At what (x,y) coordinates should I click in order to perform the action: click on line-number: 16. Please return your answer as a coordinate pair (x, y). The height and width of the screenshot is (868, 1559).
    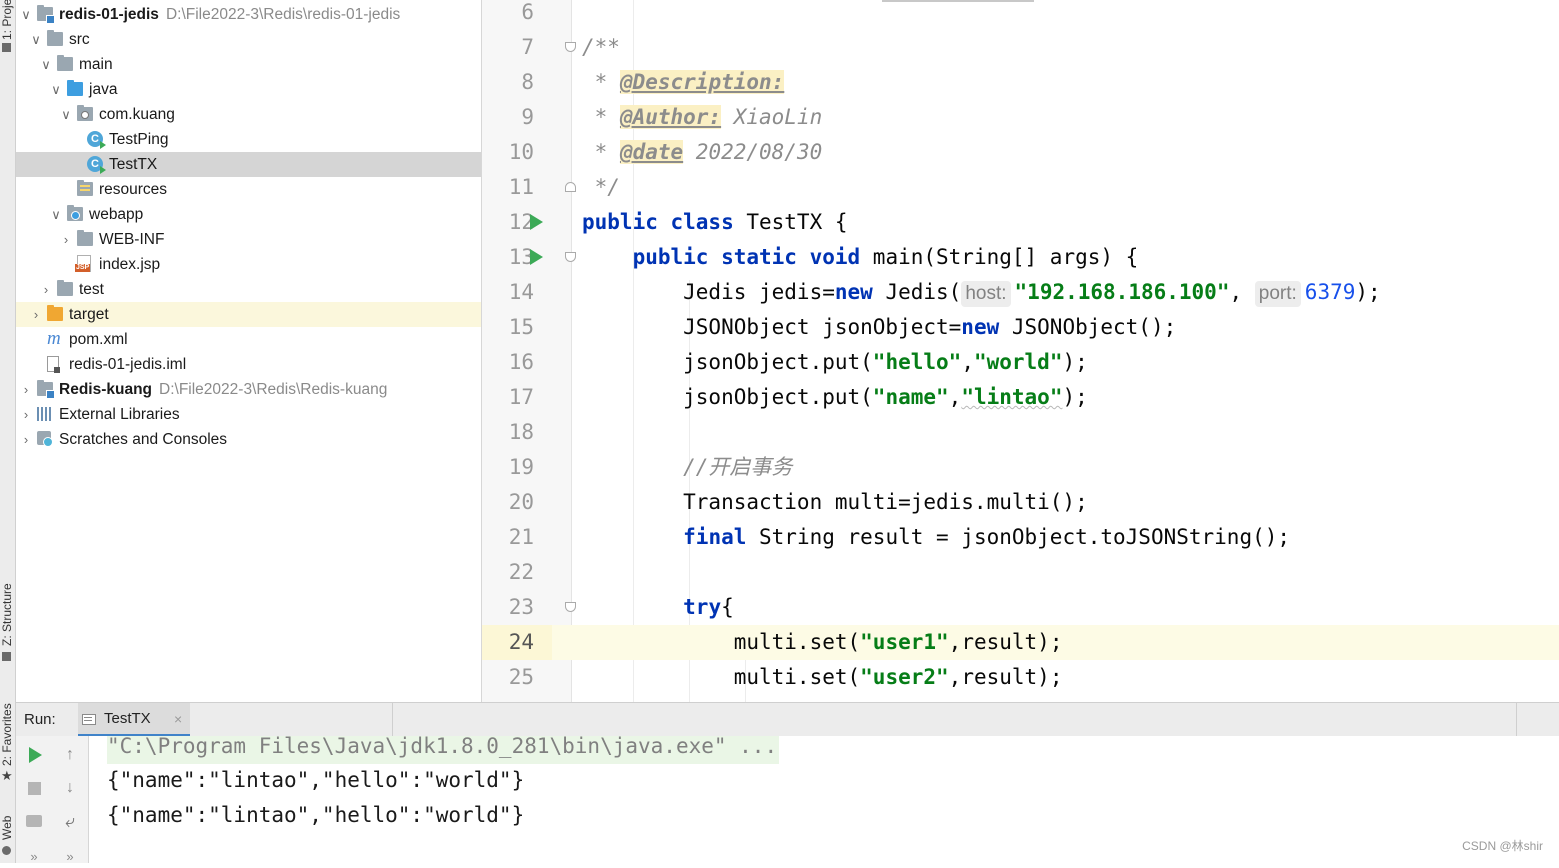
    Looking at the image, I should click on (521, 362).